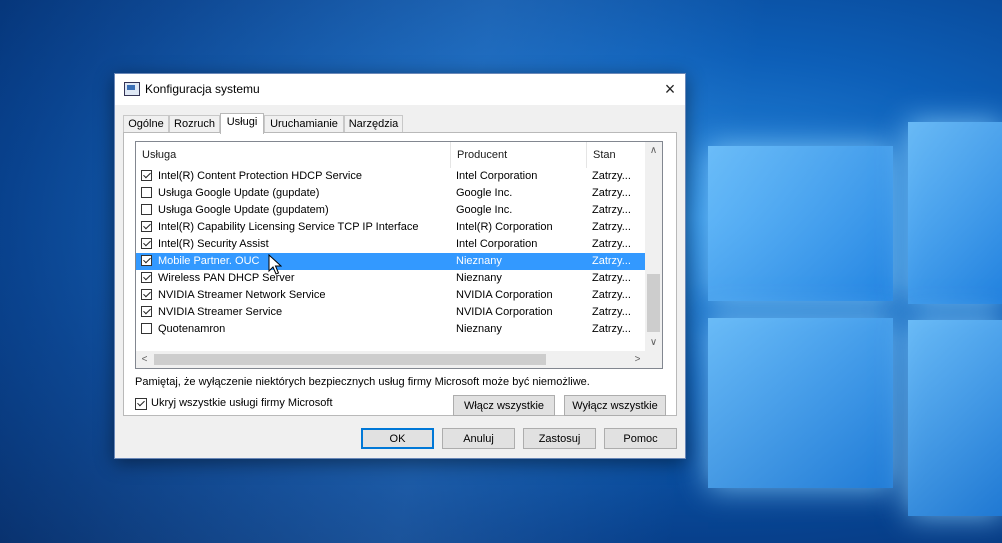  Describe the element at coordinates (220, 312) in the screenshot. I see `service-name: NVIDIA Streamer Service` at that location.